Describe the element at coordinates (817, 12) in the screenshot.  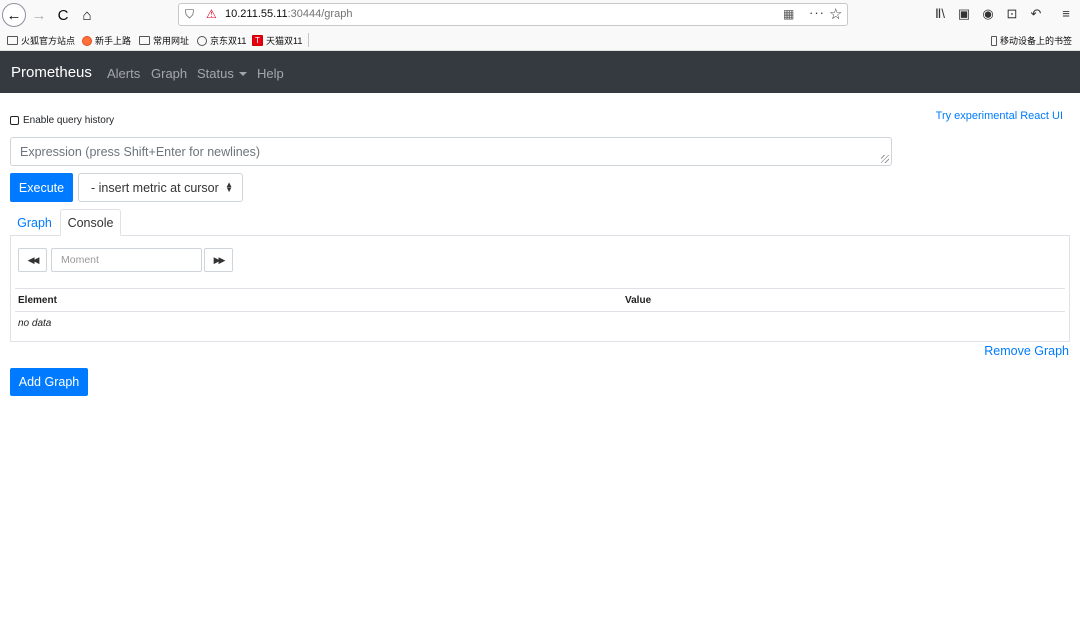
I see `more-actions-icon: ···` at that location.